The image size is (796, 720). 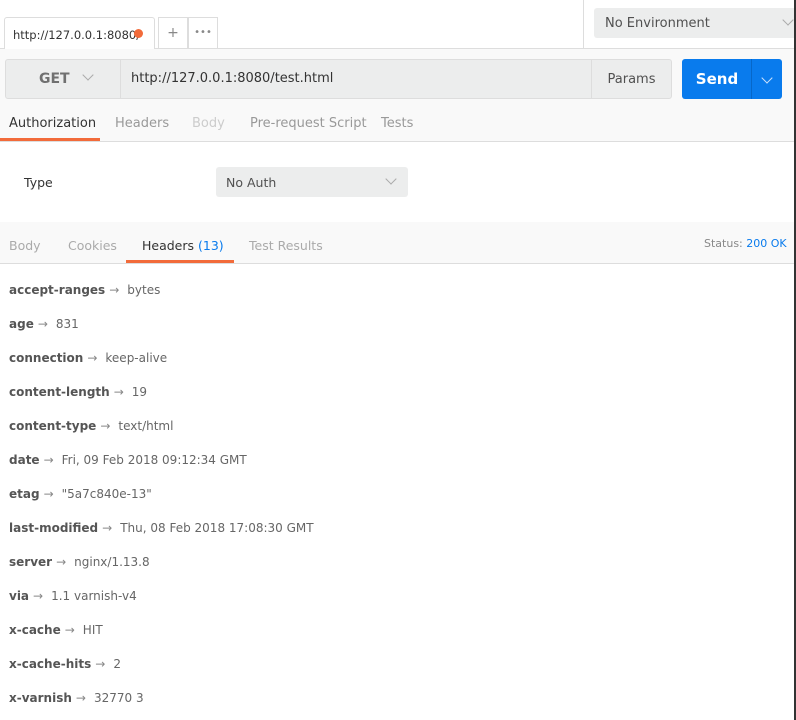 I want to click on header-key: age, so click(x=21, y=324).